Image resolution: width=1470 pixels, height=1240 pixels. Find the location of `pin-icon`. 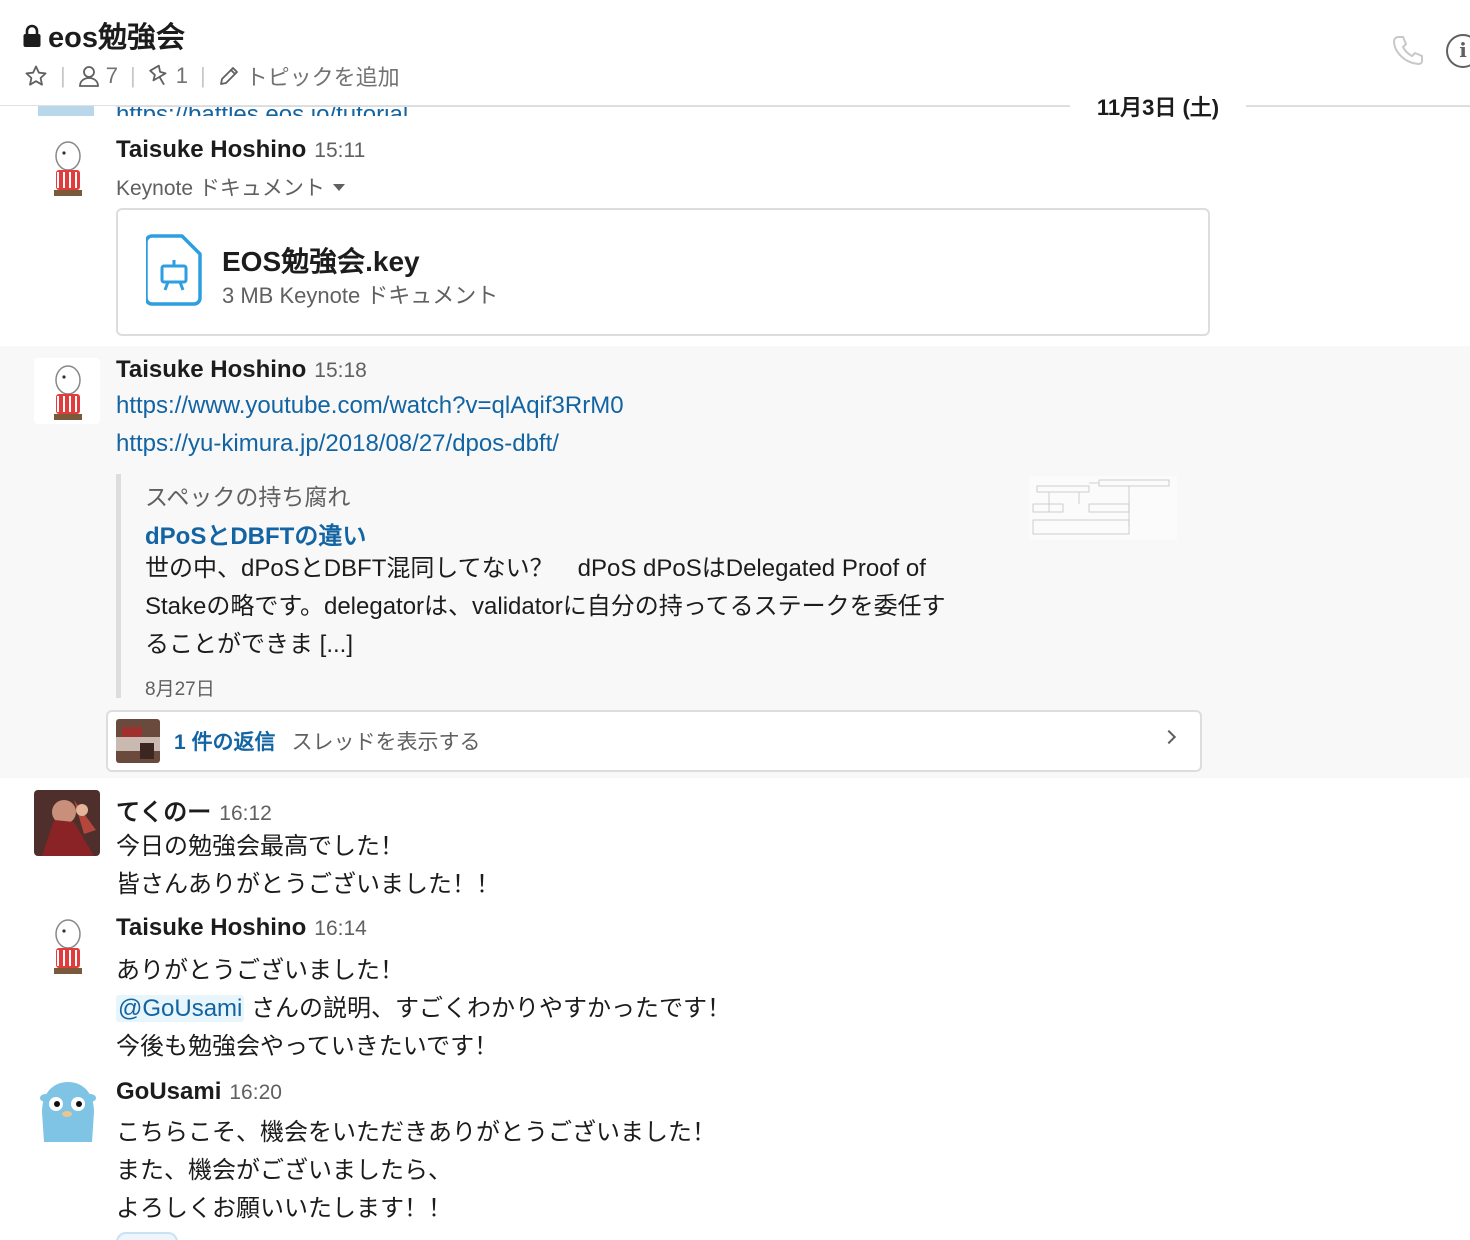

pin-icon is located at coordinates (157, 75).